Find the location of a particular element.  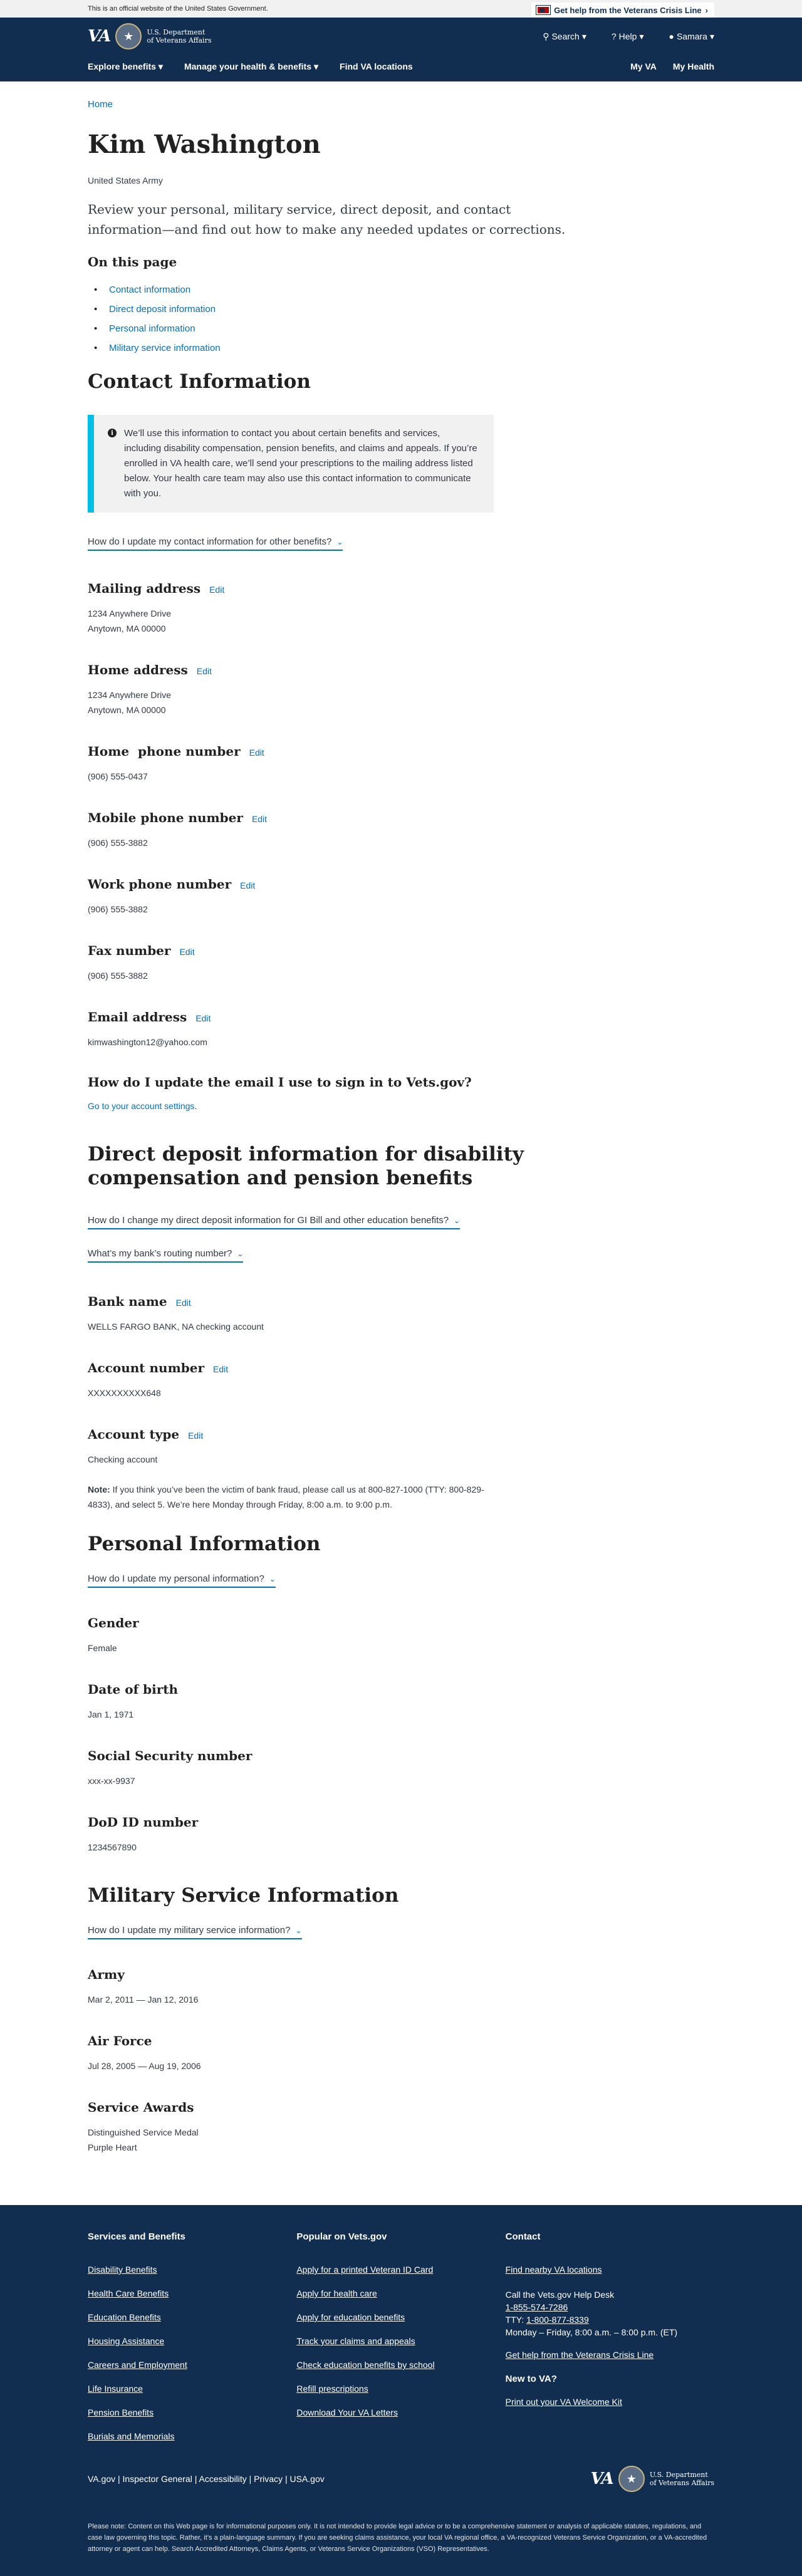

footer-crisis-line-link: Get help from the Veterans Crisis Line is located at coordinates (610, 2355).